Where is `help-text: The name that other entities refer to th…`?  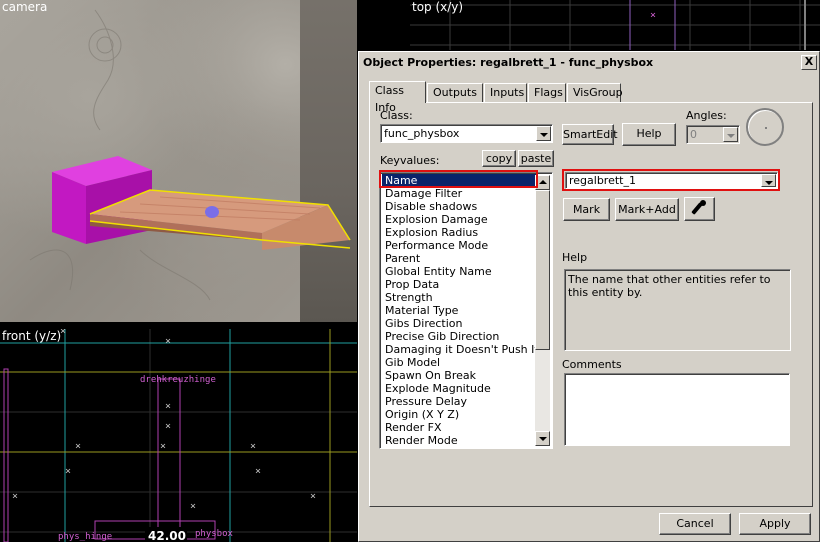
help-text: The name that other entities refer to th… is located at coordinates (669, 286).